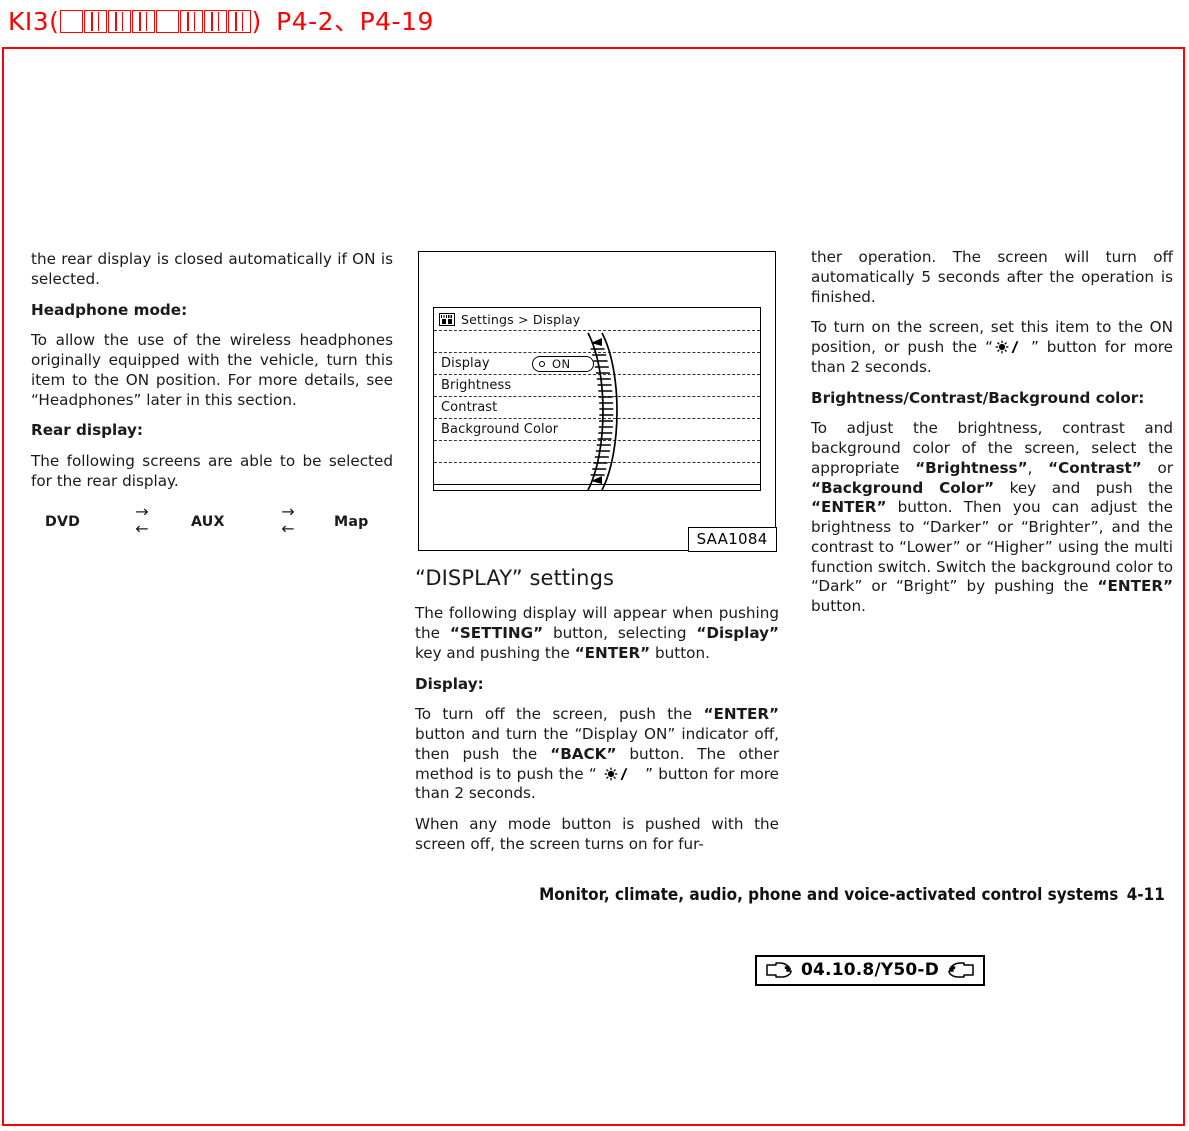 This screenshot has height=1131, width=1189. I want to click on mid-p2-back: “BACK”, so click(583, 753).